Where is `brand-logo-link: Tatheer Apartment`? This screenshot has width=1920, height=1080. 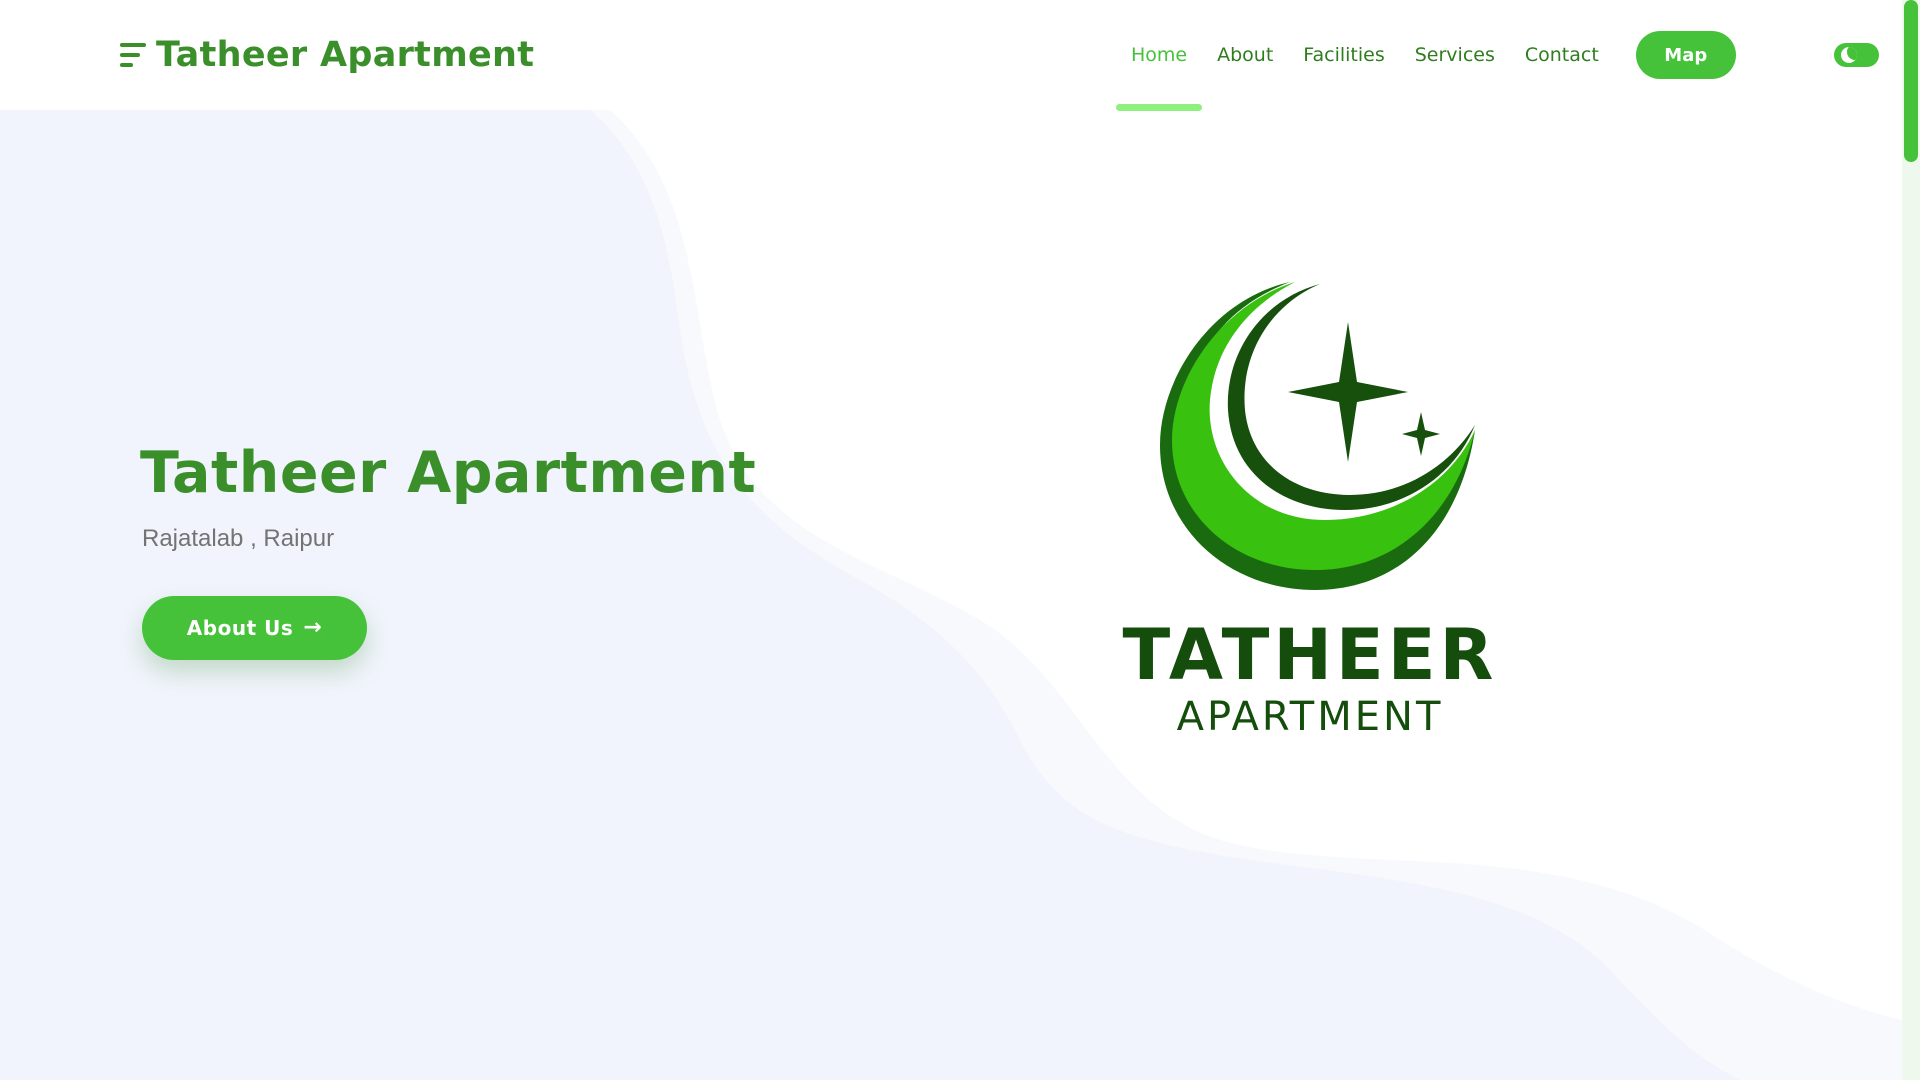
brand-logo-link: Tatheer Apartment is located at coordinates (327, 55).